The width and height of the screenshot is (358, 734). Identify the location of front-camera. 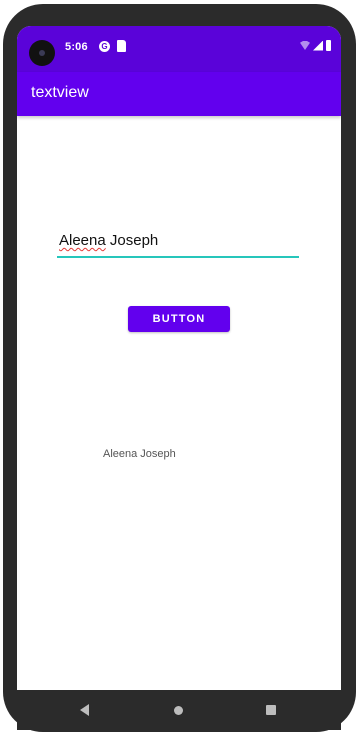
(42, 53).